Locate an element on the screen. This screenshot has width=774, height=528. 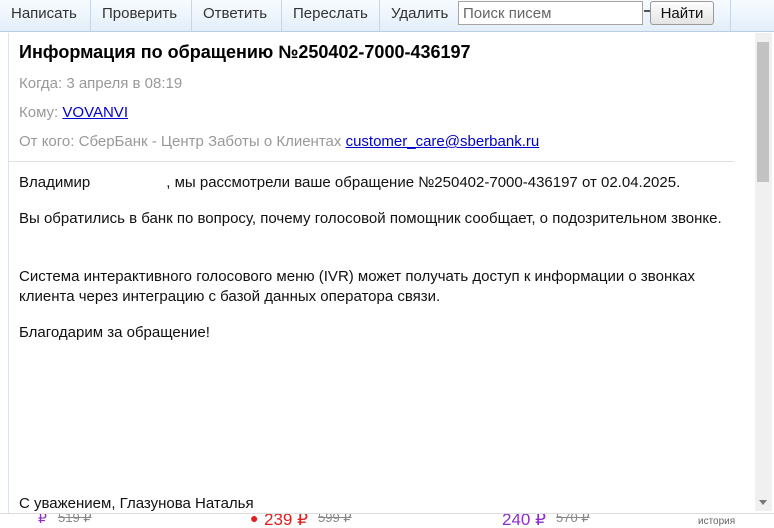
message-date: Когда: 3 апреля в 08:19 is located at coordinates (100, 83).